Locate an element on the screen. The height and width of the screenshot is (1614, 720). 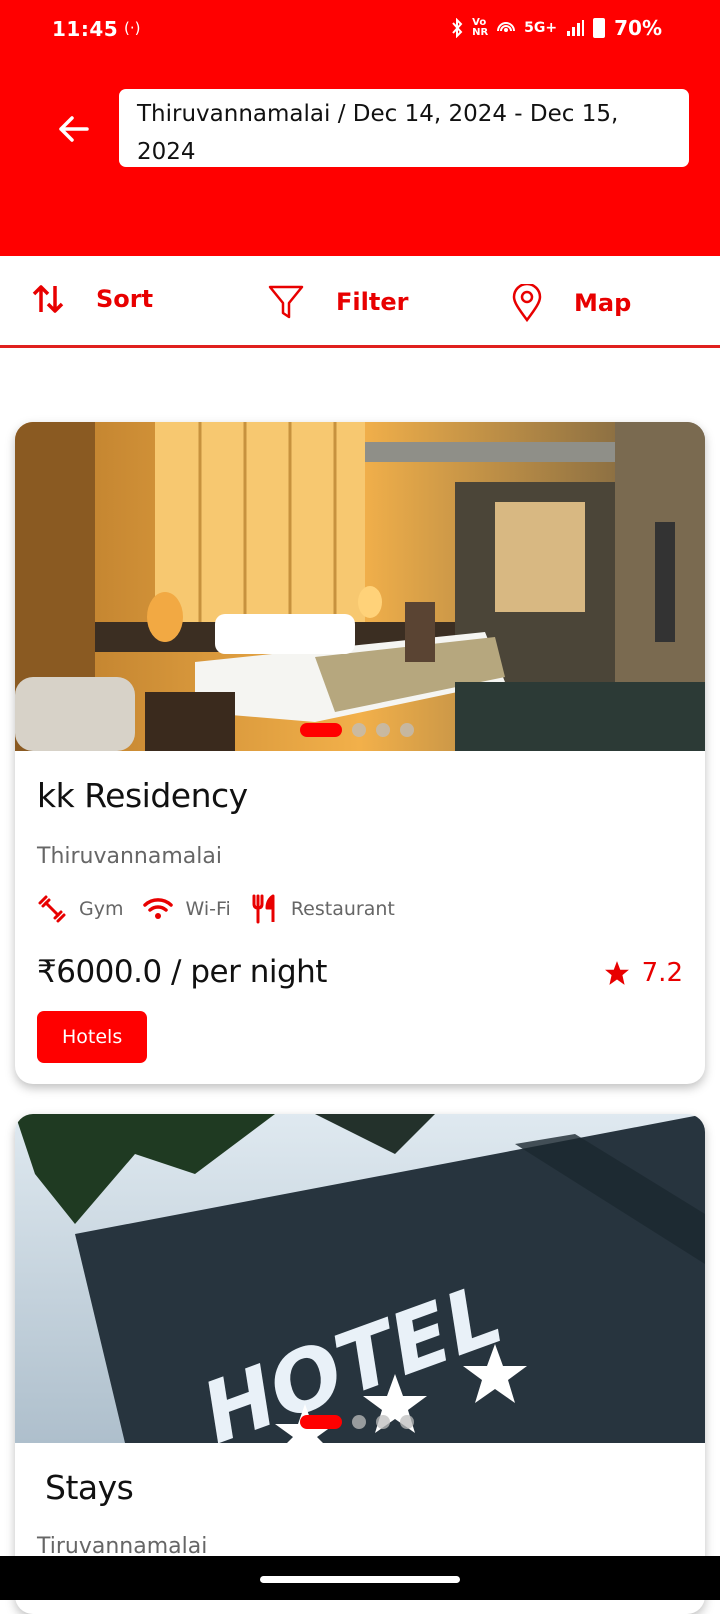
sort-button: Sort is located at coordinates (92, 299).